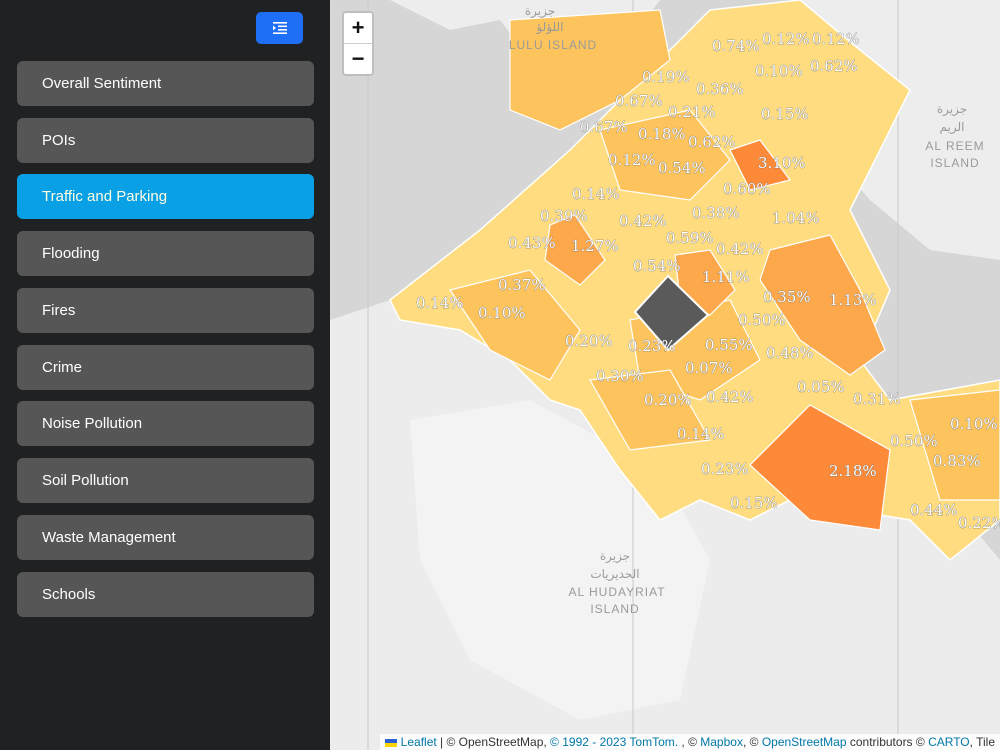  I want to click on menu-item-label: Fires, so click(59, 310).